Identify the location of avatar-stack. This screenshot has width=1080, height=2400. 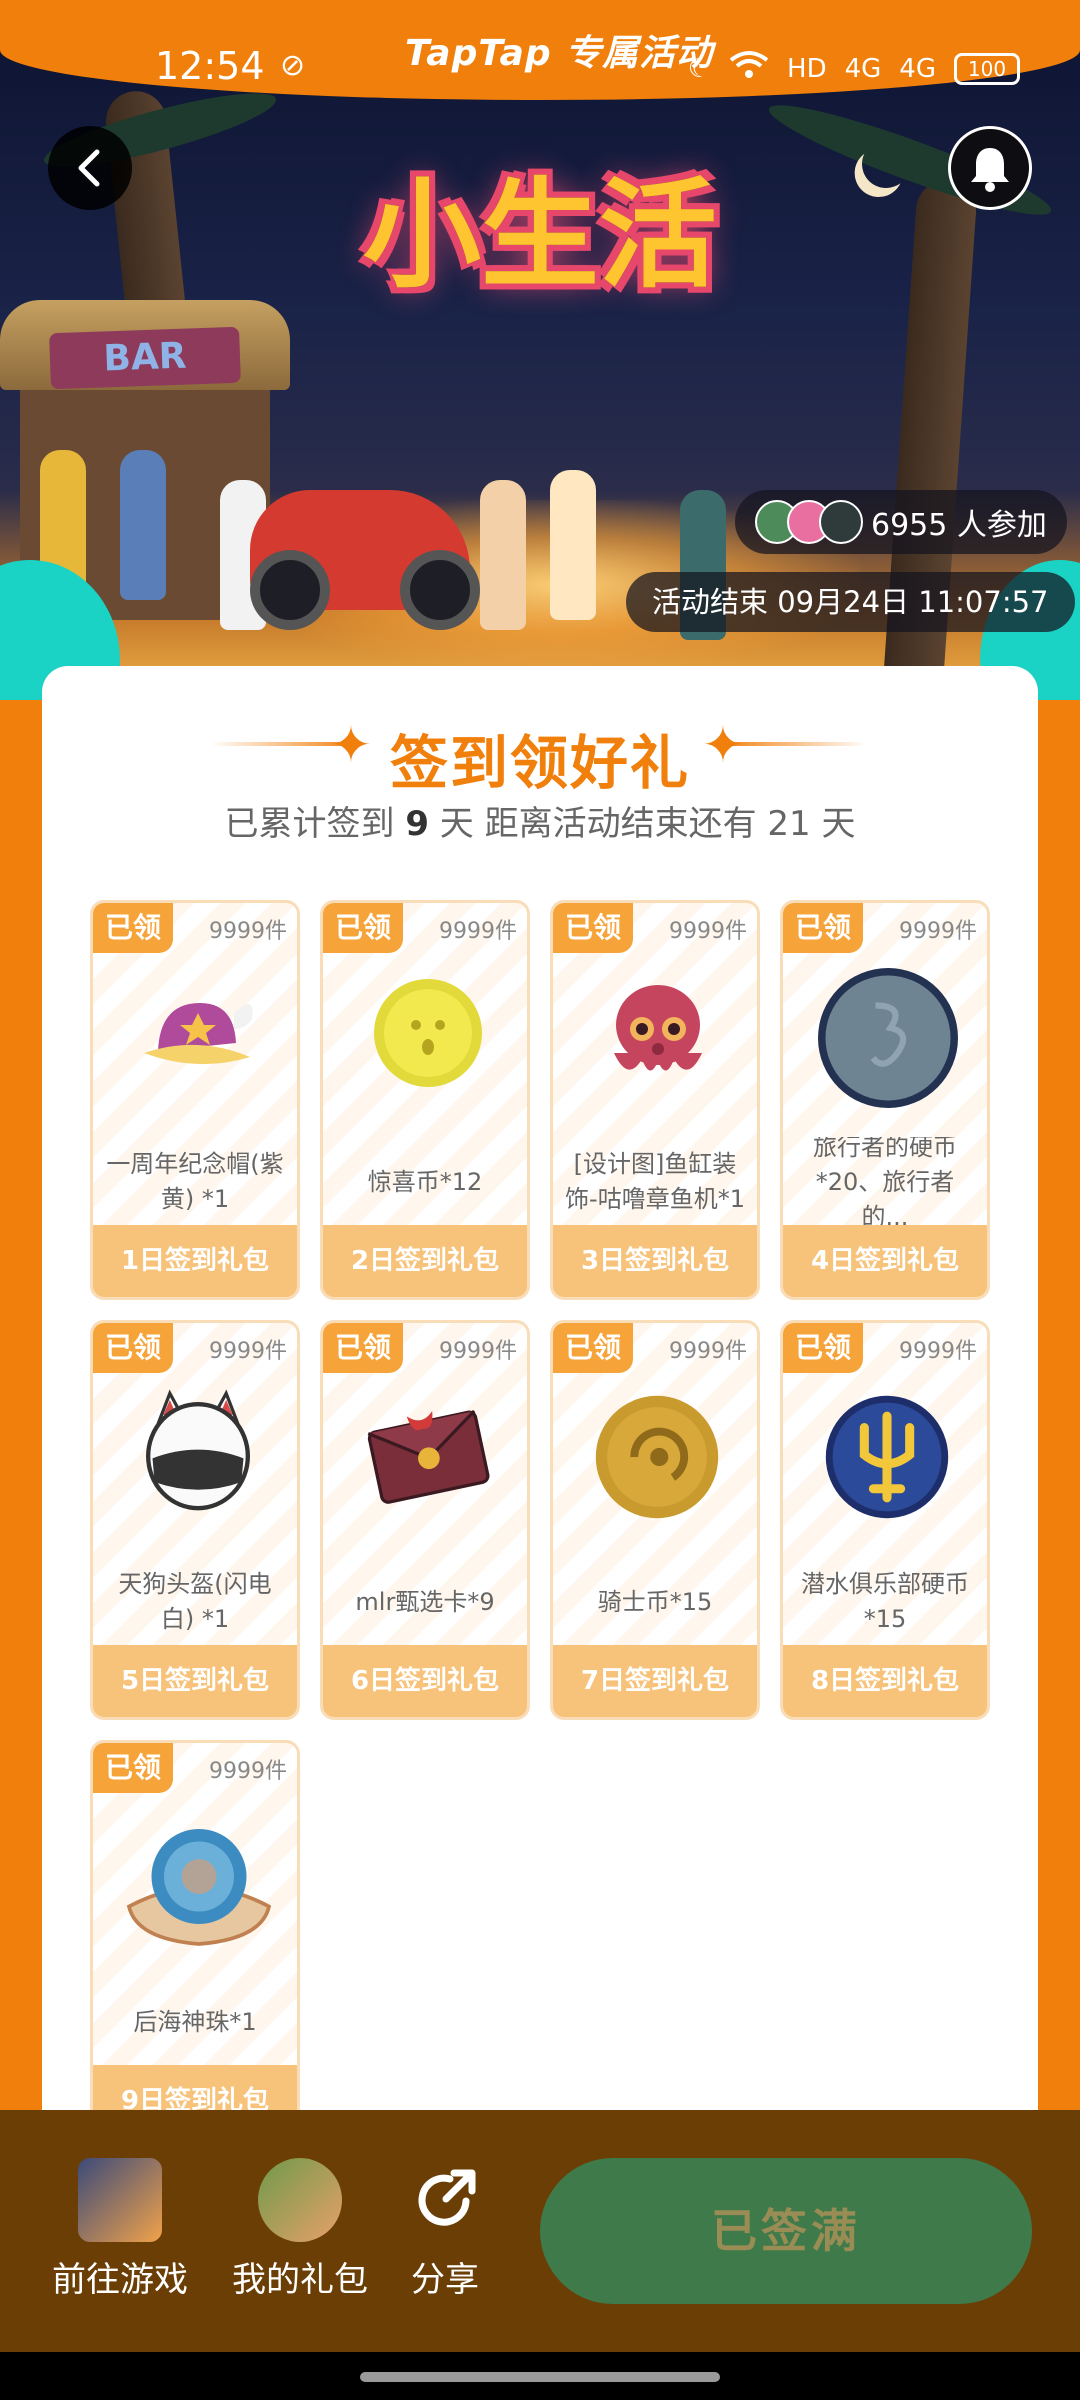
(809, 522).